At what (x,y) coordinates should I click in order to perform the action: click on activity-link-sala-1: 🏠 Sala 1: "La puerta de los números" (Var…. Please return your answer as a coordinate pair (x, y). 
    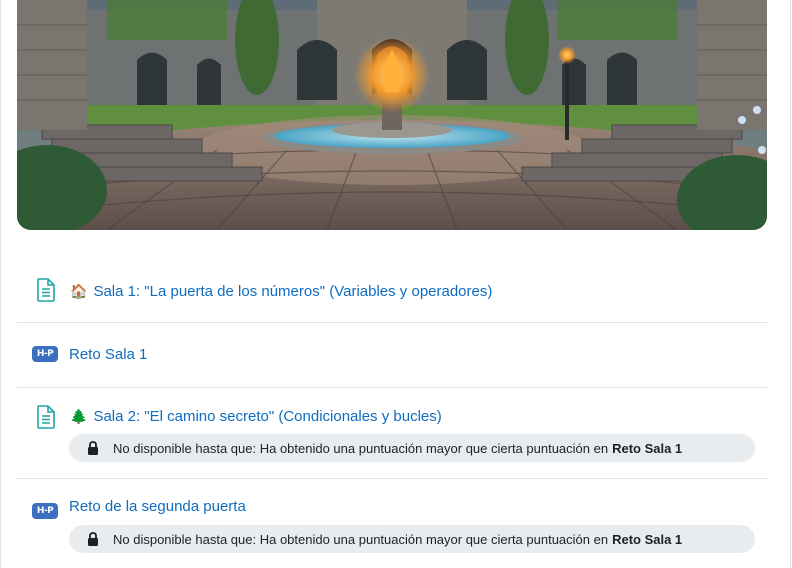
    Looking at the image, I should click on (281, 291).